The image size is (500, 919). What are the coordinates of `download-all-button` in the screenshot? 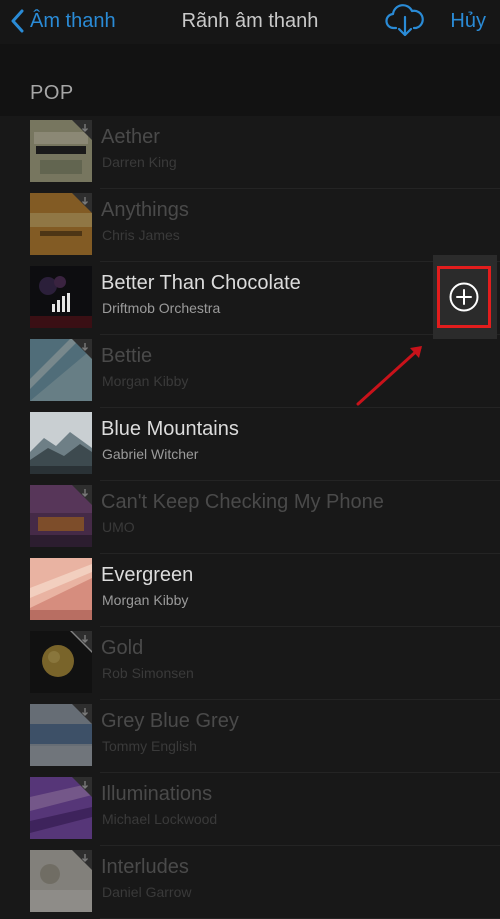 It's located at (405, 20).